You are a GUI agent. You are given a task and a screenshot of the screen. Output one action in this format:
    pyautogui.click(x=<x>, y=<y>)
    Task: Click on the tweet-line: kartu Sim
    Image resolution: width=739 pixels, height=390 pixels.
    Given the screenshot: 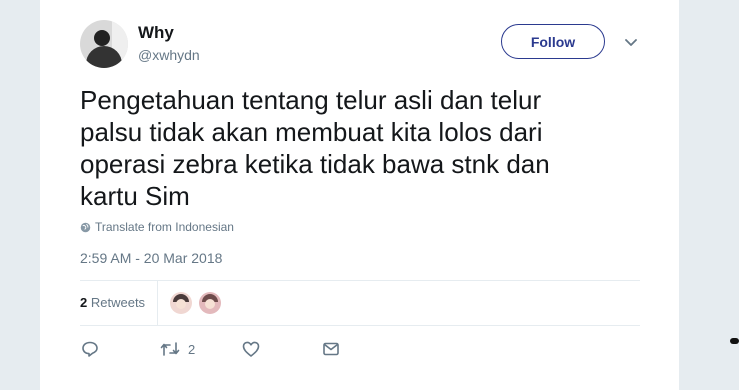 What is the action you would take?
    pyautogui.click(x=135, y=196)
    